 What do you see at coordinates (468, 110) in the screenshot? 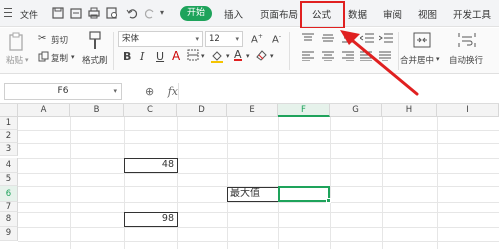
I see `column-header-i: I` at bounding box center [468, 110].